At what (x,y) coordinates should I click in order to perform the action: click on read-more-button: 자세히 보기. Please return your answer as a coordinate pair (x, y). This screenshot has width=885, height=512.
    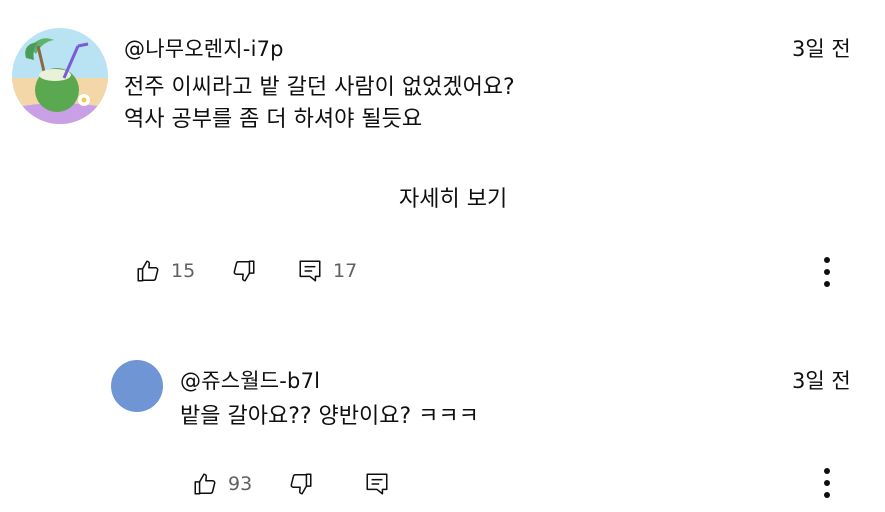
    Looking at the image, I should click on (453, 197).